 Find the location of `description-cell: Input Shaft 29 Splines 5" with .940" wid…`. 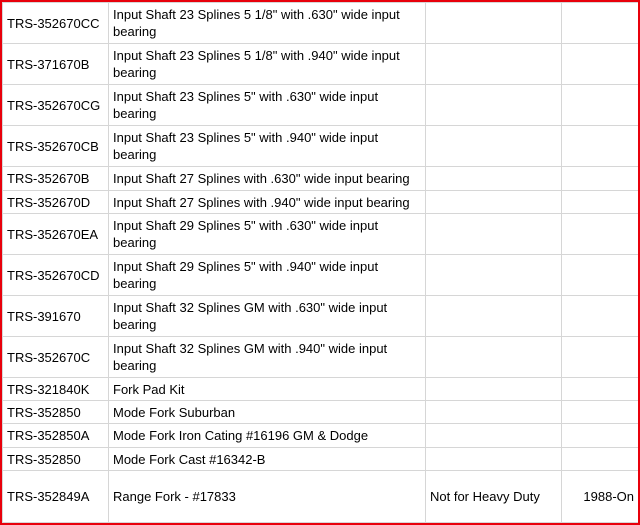

description-cell: Input Shaft 29 Splines 5" with .940" wid… is located at coordinates (267, 275).